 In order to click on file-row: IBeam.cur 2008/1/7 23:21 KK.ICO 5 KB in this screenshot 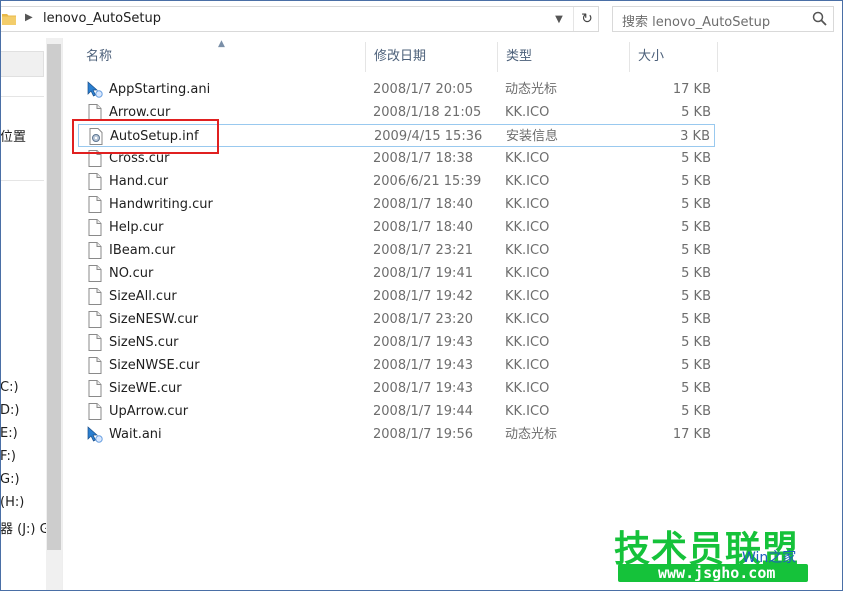, I will do `click(396, 250)`.